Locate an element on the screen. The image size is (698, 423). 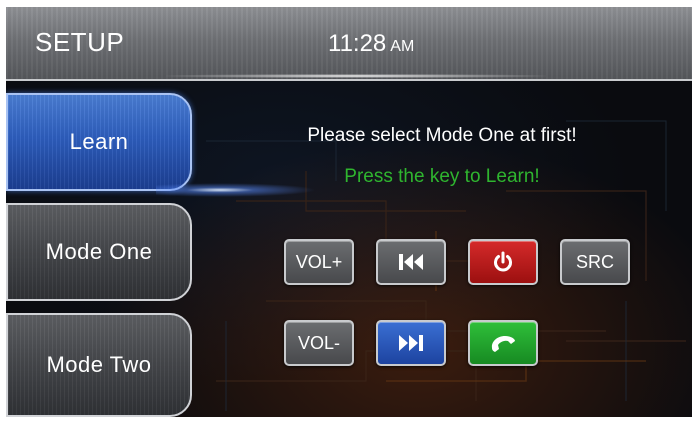
menu-item-learn: Learn is located at coordinates (99, 142).